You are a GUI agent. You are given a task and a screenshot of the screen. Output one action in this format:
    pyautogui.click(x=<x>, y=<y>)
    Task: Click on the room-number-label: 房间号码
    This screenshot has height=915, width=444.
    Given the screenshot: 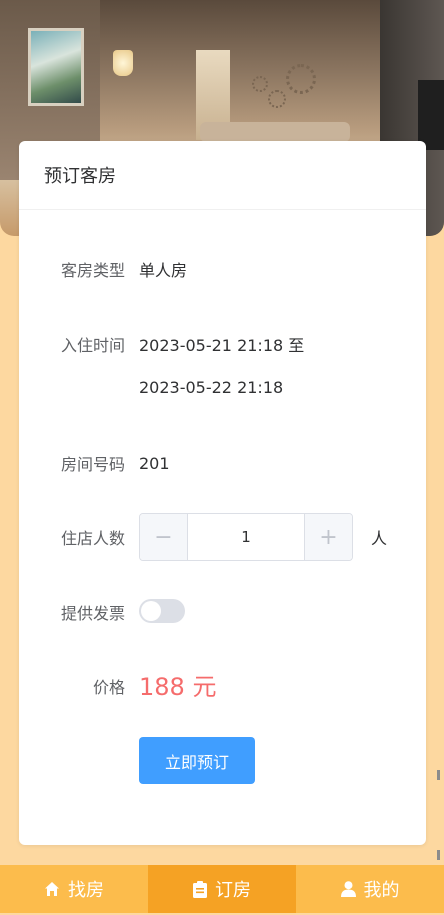 What is the action you would take?
    pyautogui.click(x=92, y=464)
    